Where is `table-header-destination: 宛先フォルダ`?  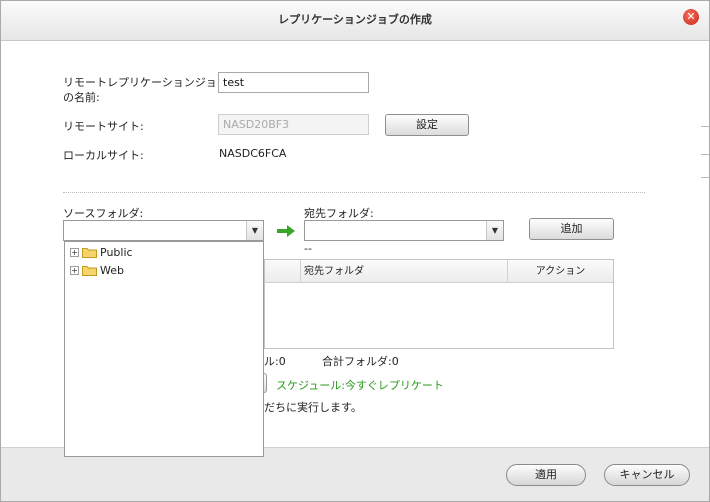
table-header-destination: 宛先フォルダ is located at coordinates (404, 271).